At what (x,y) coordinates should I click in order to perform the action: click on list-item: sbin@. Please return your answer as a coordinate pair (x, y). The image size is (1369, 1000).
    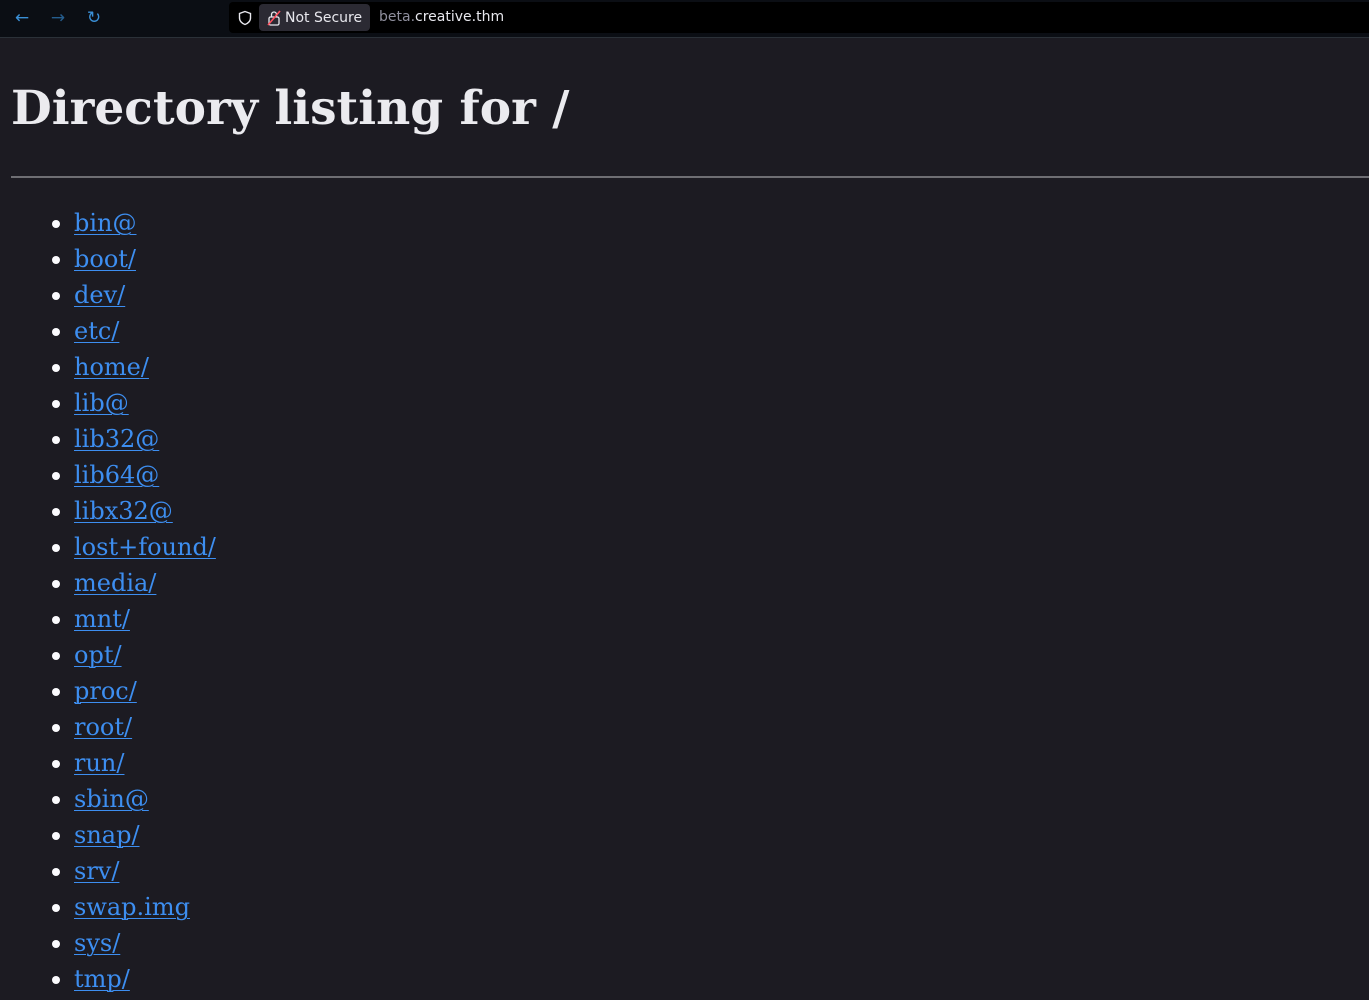
    Looking at the image, I should click on (108, 799).